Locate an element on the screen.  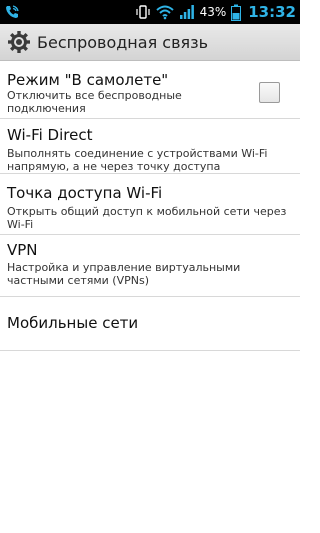
item-title: Wi-Fi Direct is located at coordinates (50, 135).